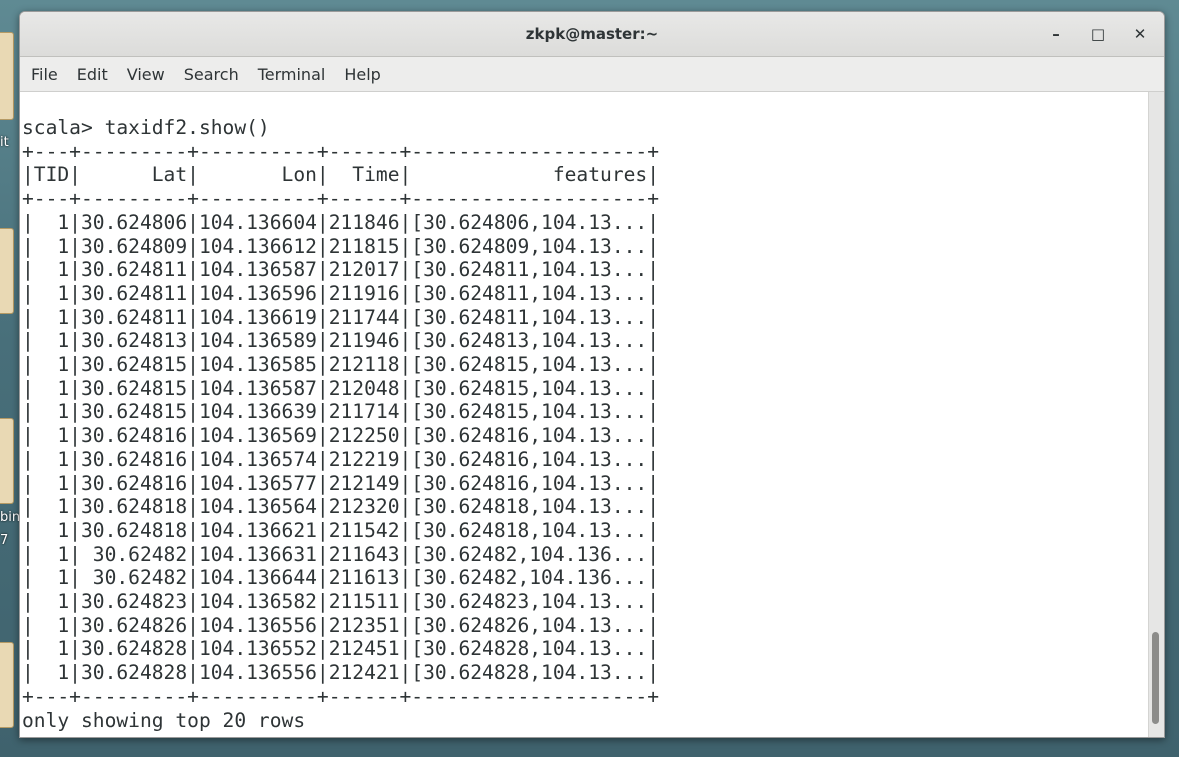 The image size is (1179, 757). Describe the element at coordinates (211, 74) in the screenshot. I see `menu-search: Search` at that location.